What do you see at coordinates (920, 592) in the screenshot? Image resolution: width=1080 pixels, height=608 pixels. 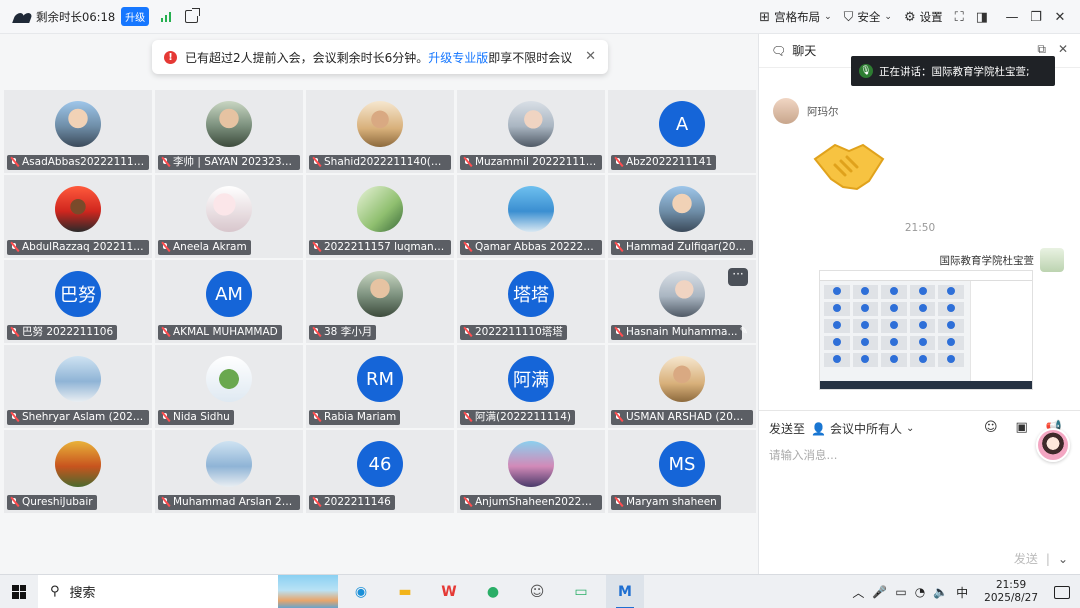 I see `wifi-icon: ◔` at bounding box center [920, 592].